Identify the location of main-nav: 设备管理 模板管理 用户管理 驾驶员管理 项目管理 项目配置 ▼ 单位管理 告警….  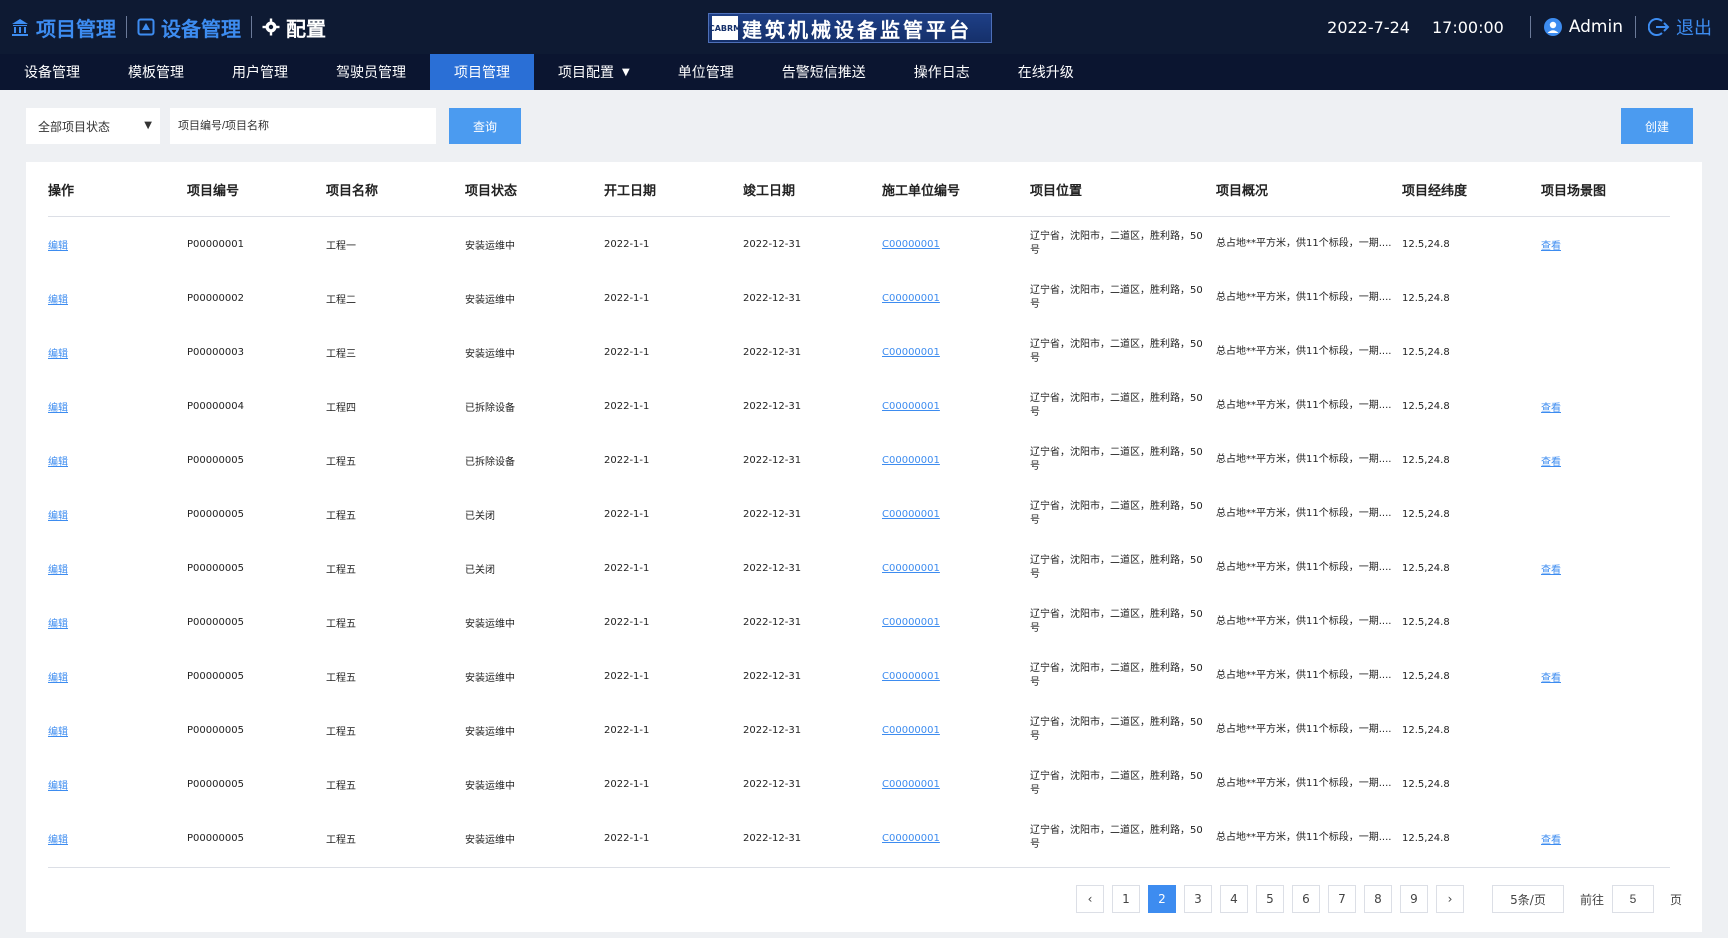
(864, 72).